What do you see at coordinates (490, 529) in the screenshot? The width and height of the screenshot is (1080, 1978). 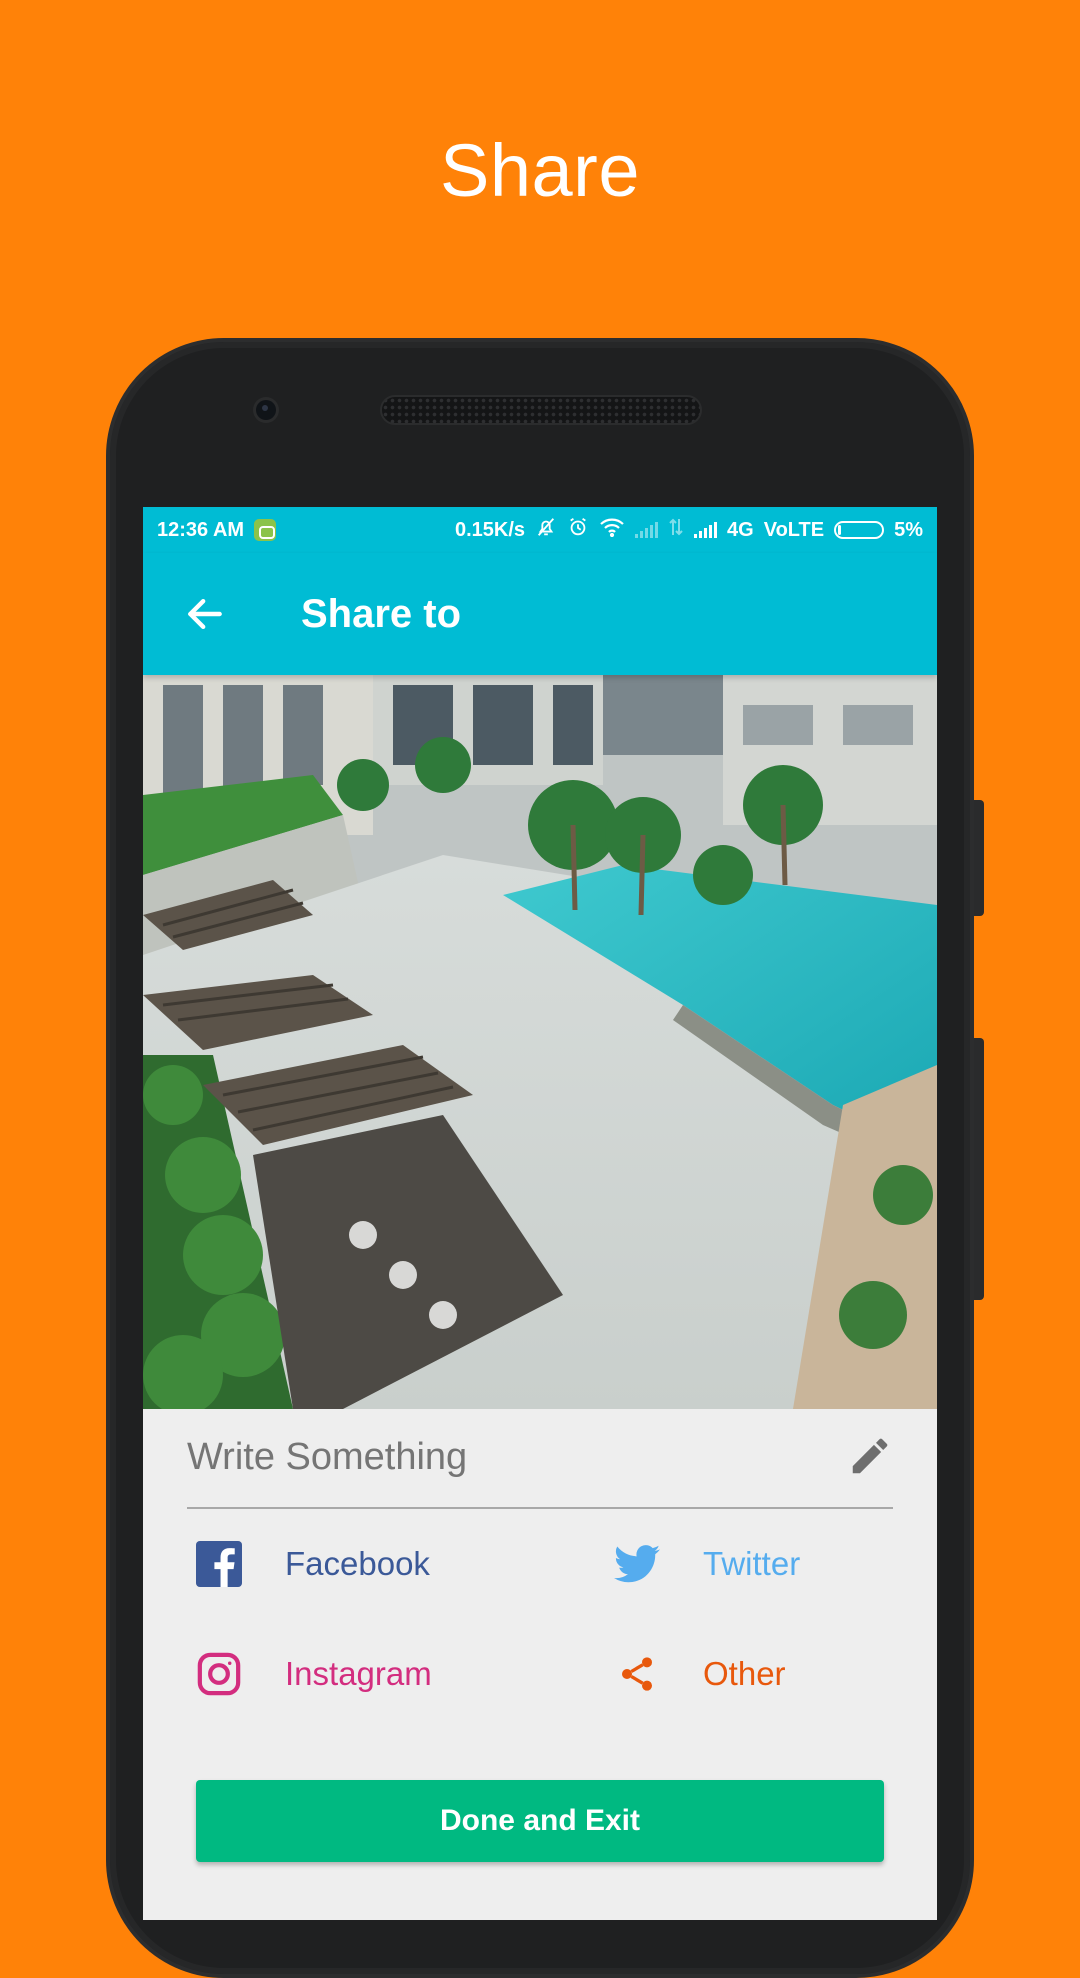 I see `status-speed: 0.15K/s` at bounding box center [490, 529].